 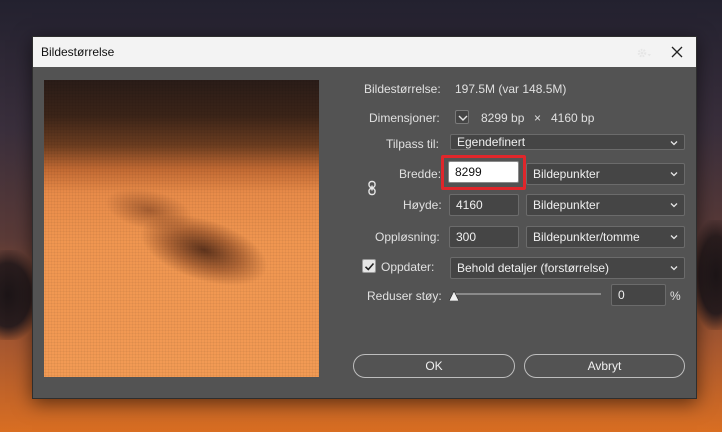 I want to click on height-label: Høyde:, so click(x=422, y=205).